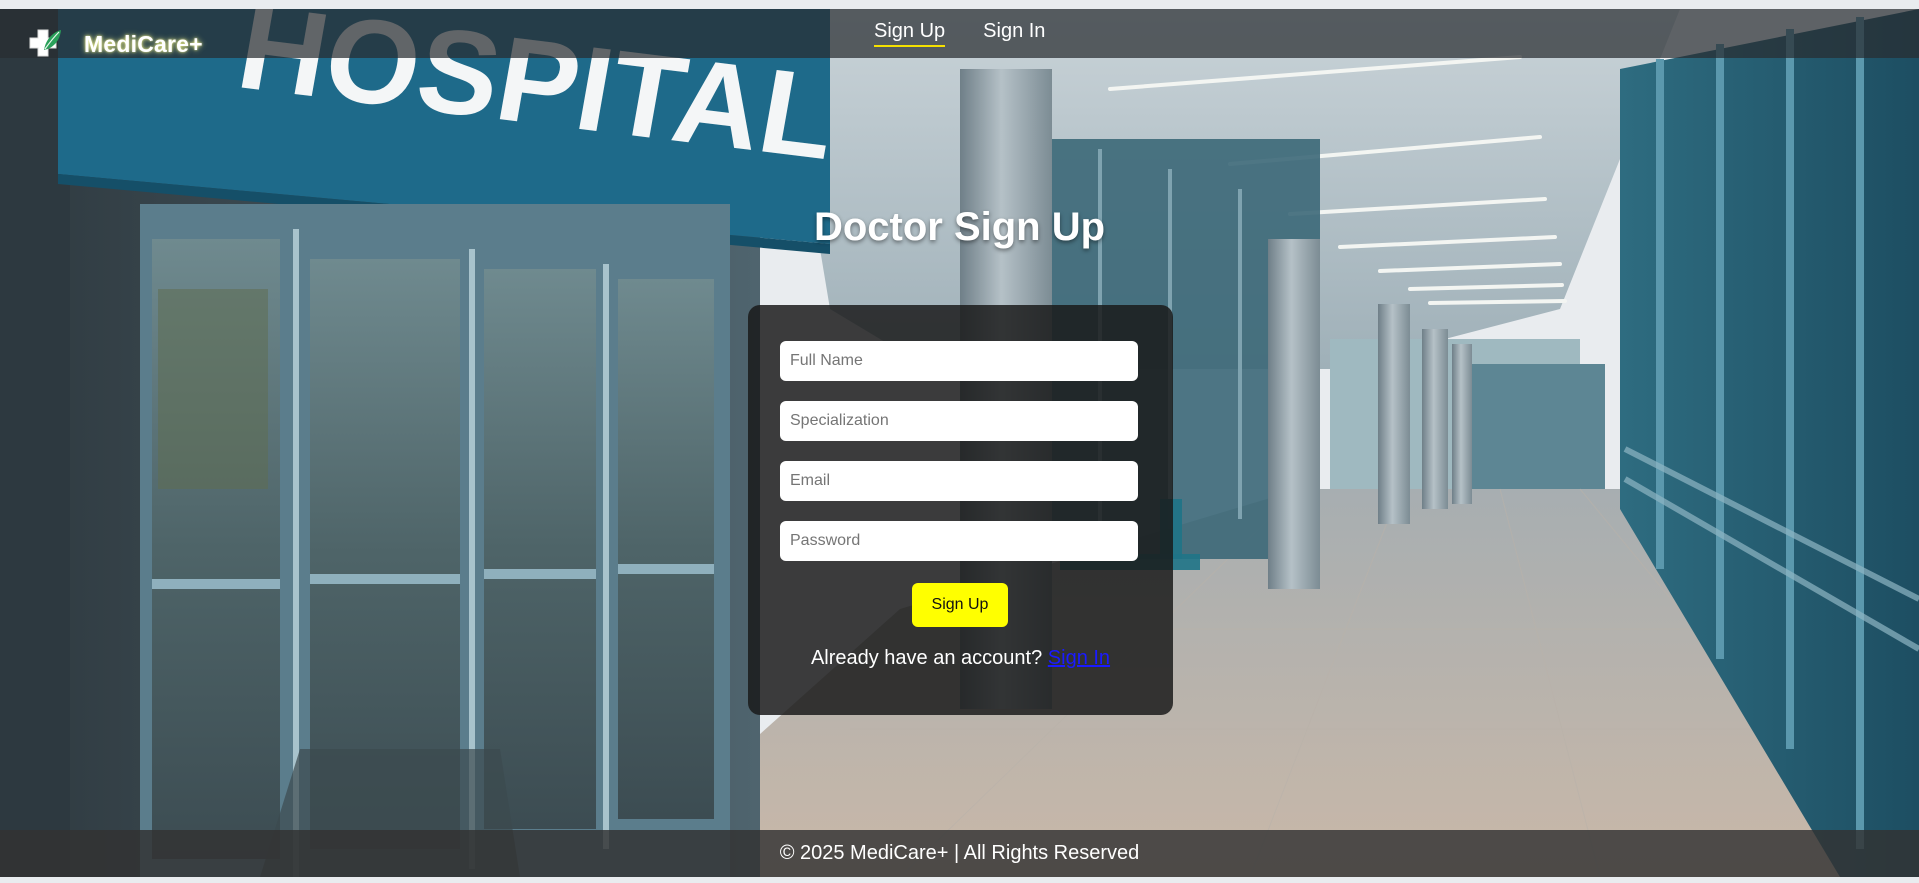 The image size is (1919, 883). Describe the element at coordinates (45, 43) in the screenshot. I see `medical-cross-leaf-icon` at that location.